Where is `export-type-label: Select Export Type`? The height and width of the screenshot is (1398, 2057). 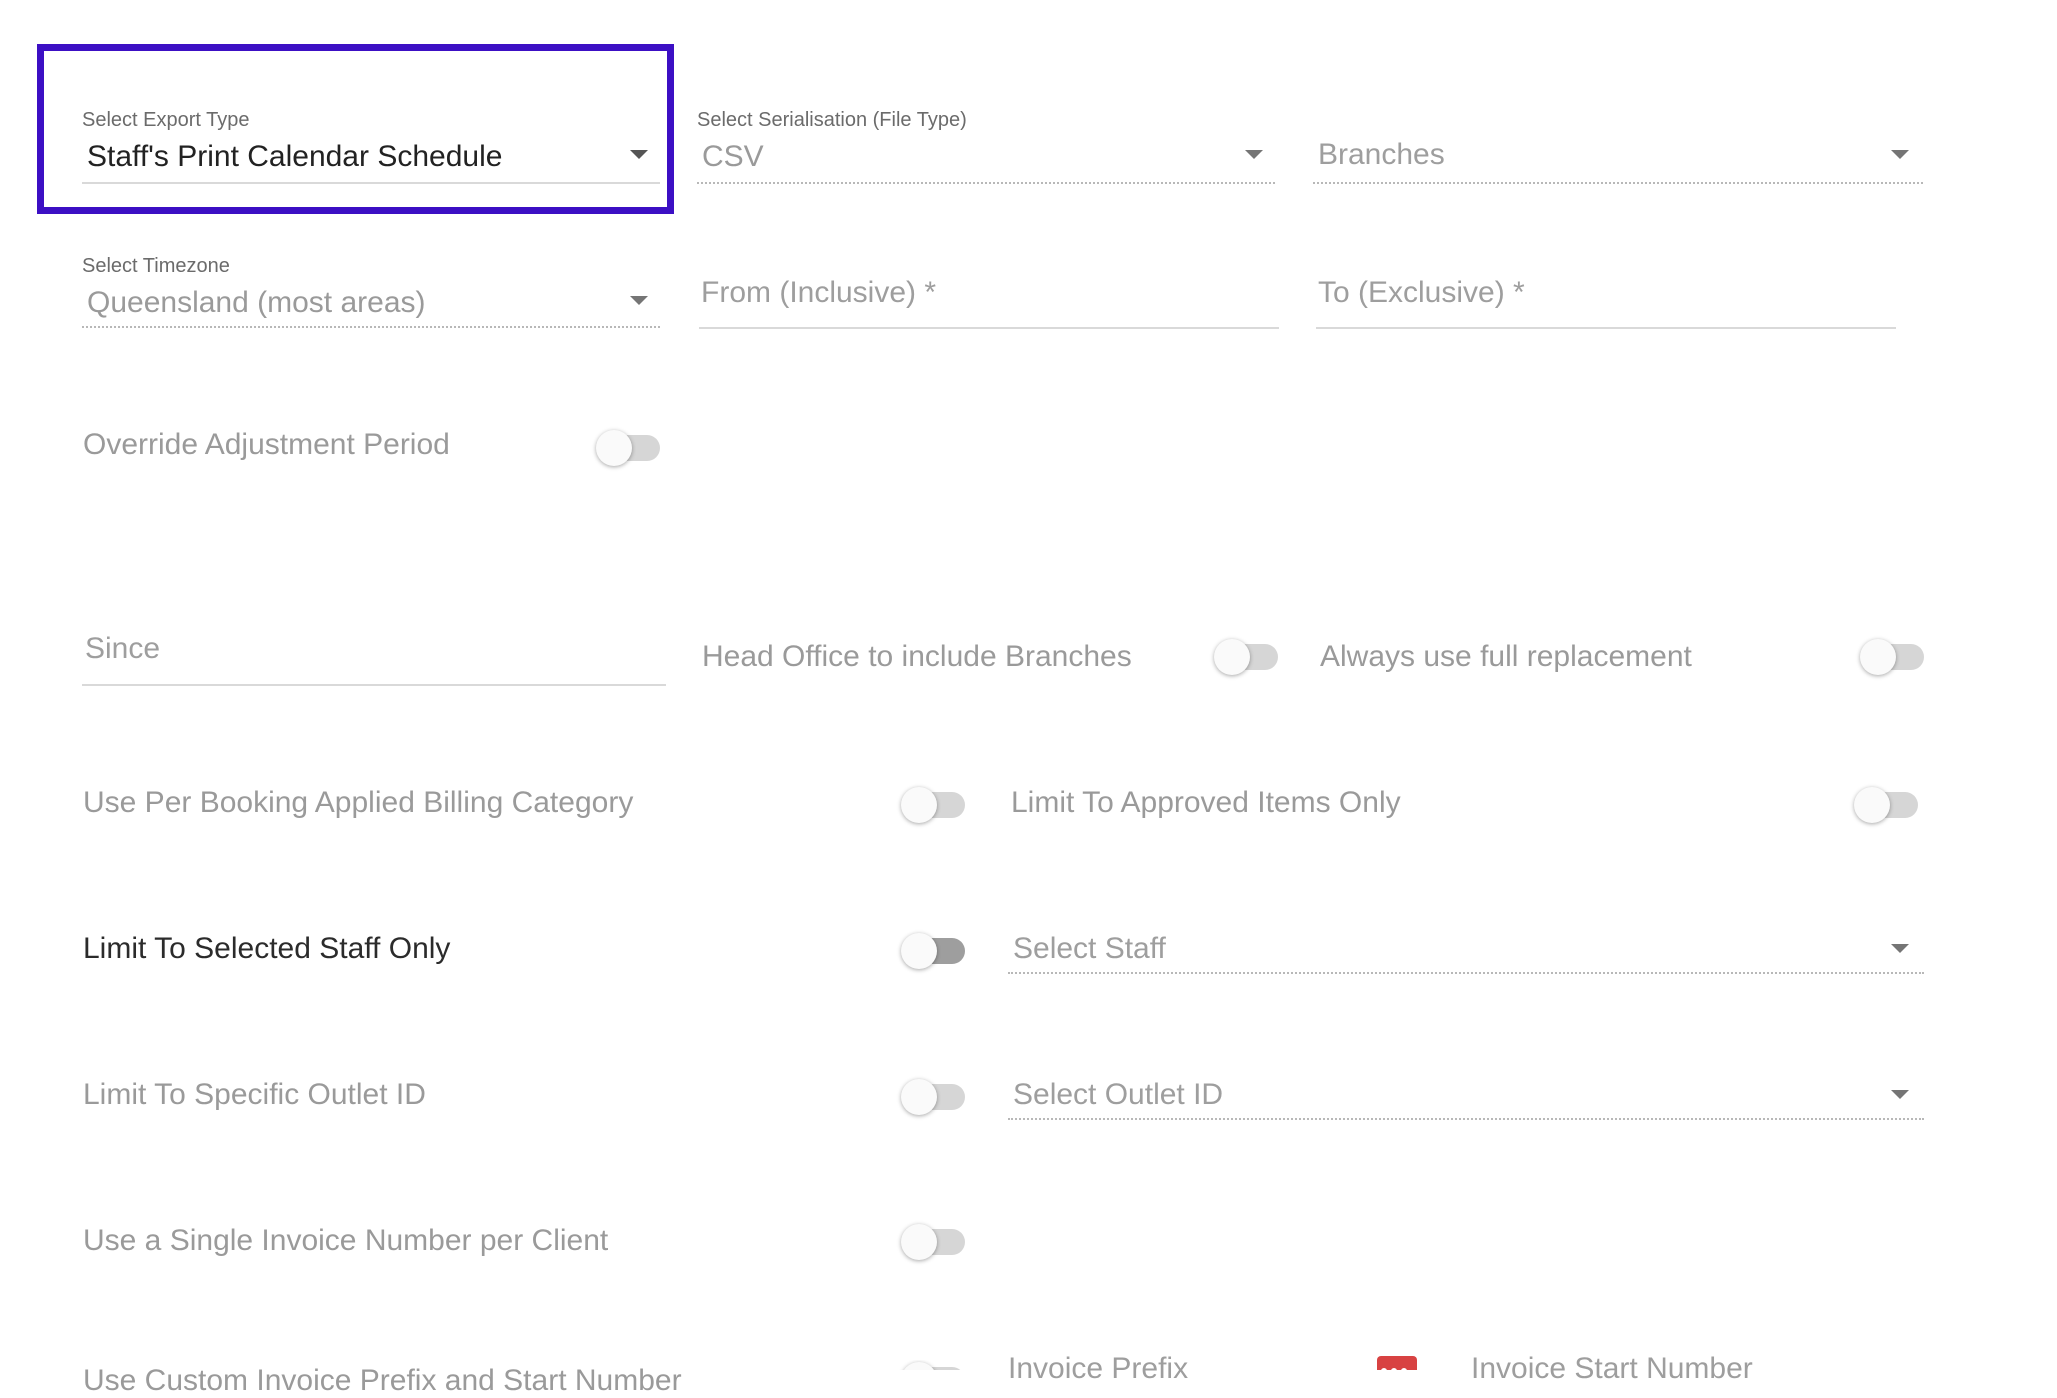 export-type-label: Select Export Type is located at coordinates (166, 120).